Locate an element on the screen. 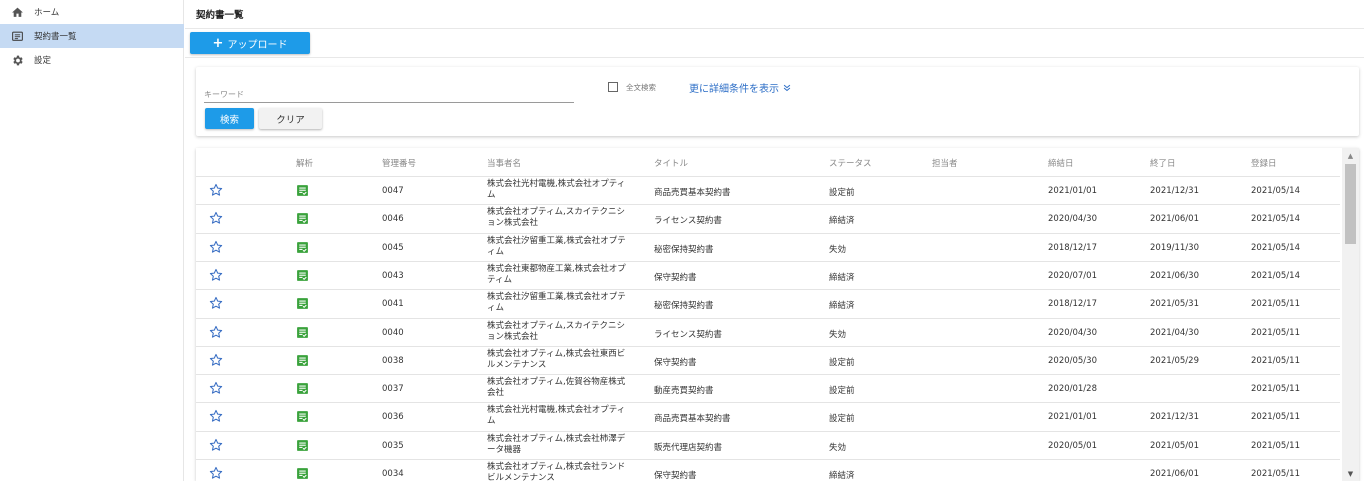 The height and width of the screenshot is (481, 1364). more-conditions-link: 更に詳細条件を表示 is located at coordinates (740, 87).